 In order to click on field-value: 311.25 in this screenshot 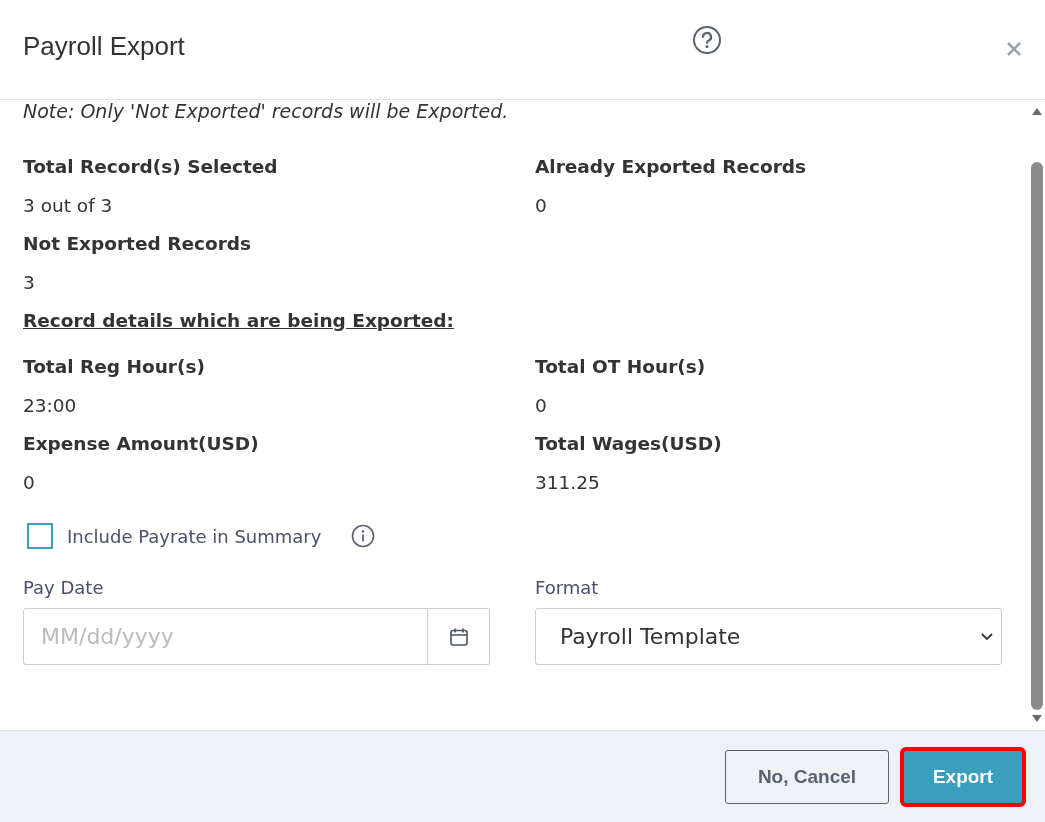, I will do `click(568, 483)`.